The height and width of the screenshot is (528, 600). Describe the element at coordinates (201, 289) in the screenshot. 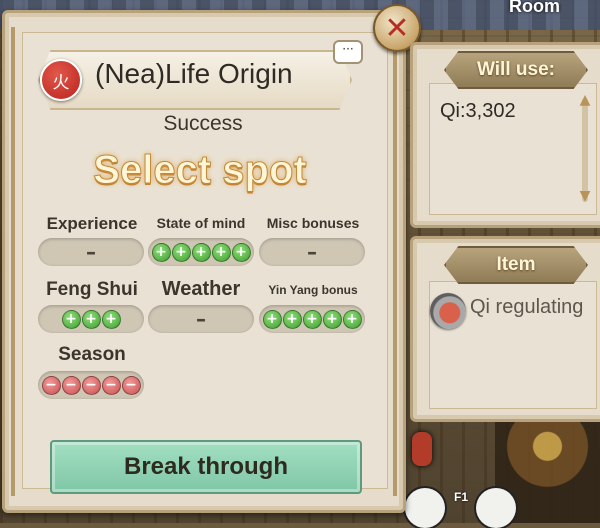

I see `bonus-label-weather: Weather` at that location.